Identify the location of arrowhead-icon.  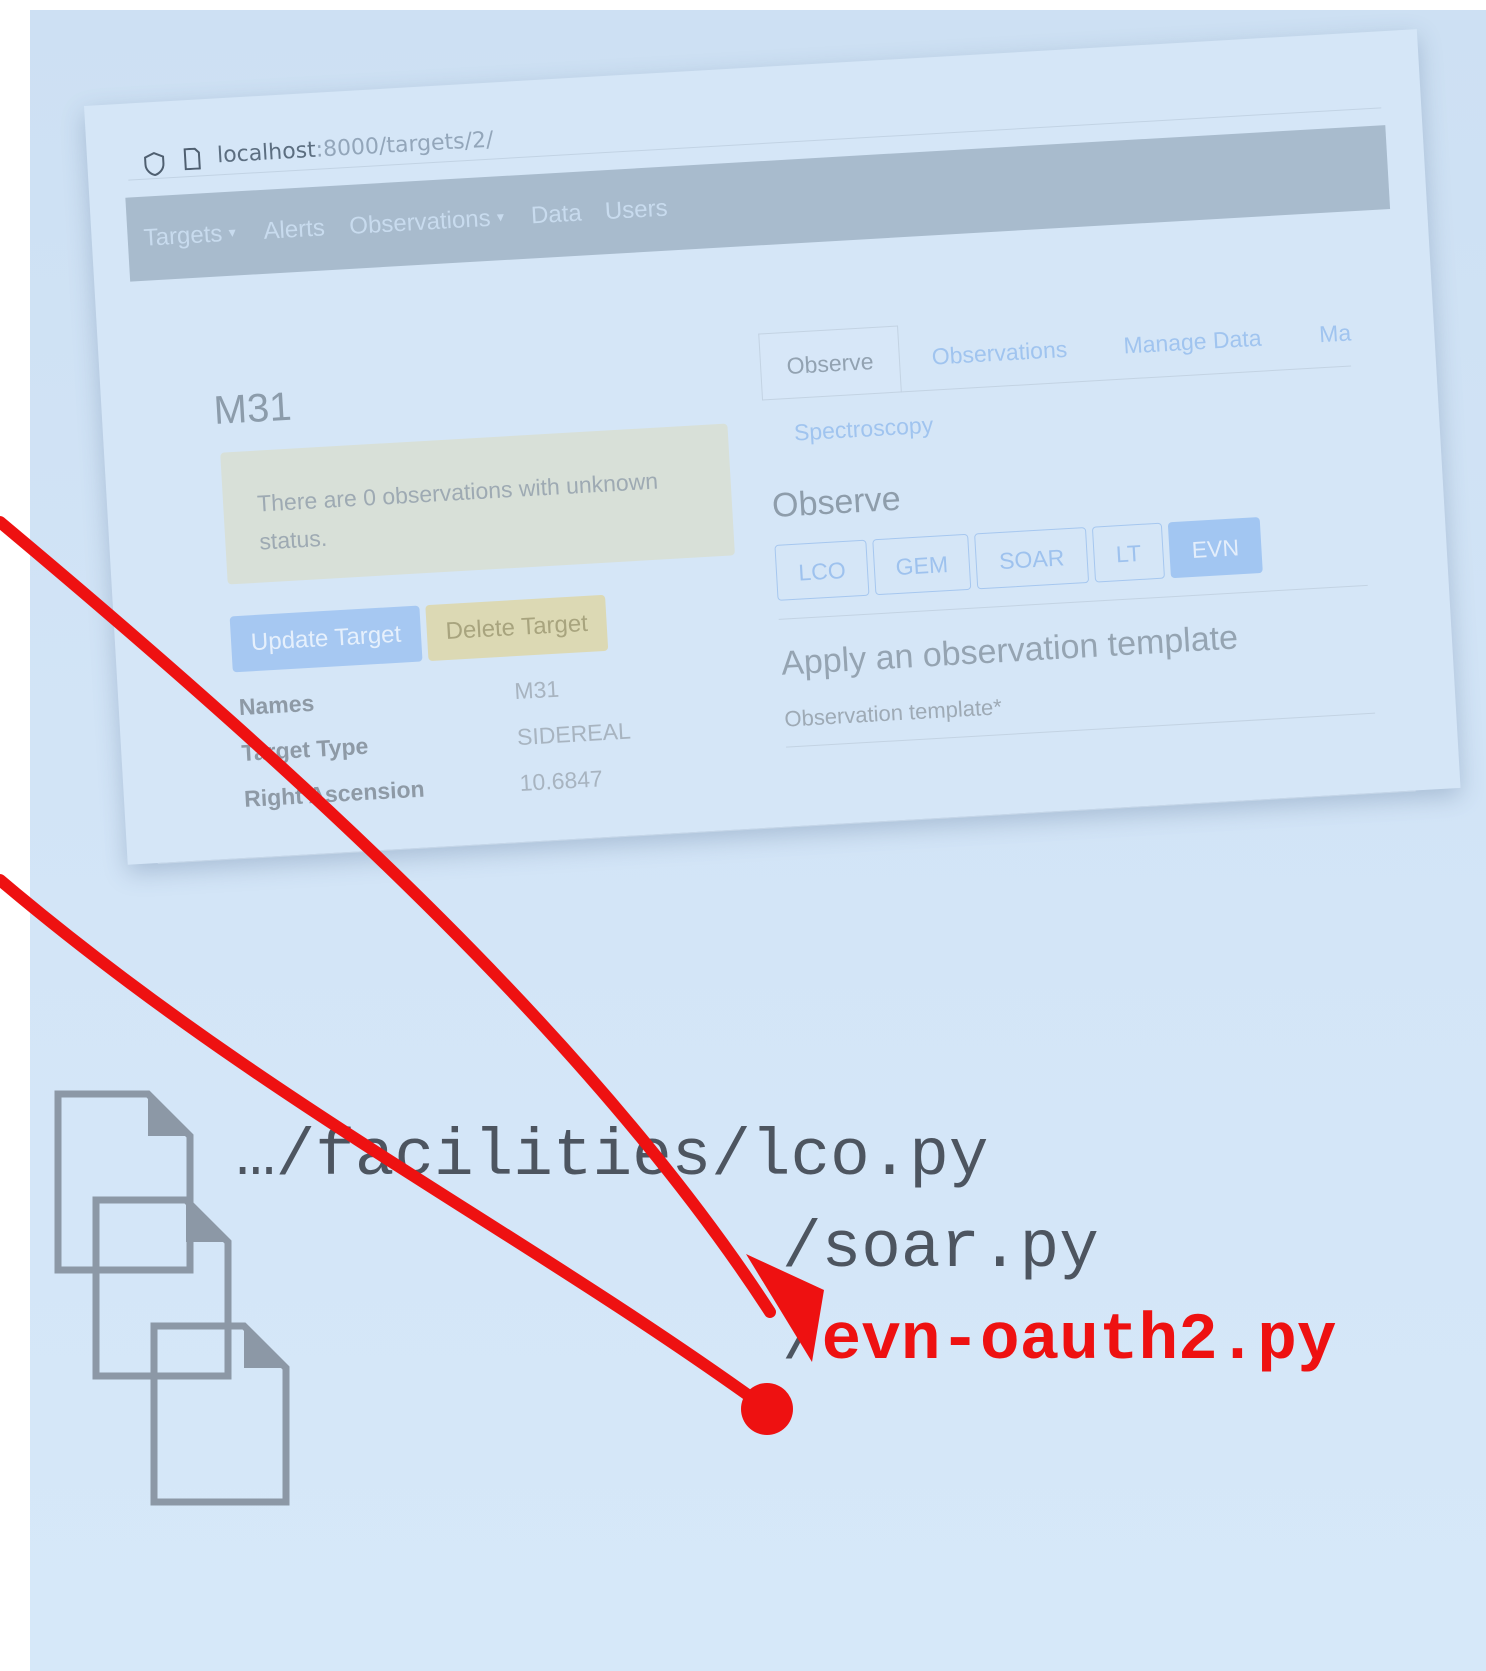
(785, 1308).